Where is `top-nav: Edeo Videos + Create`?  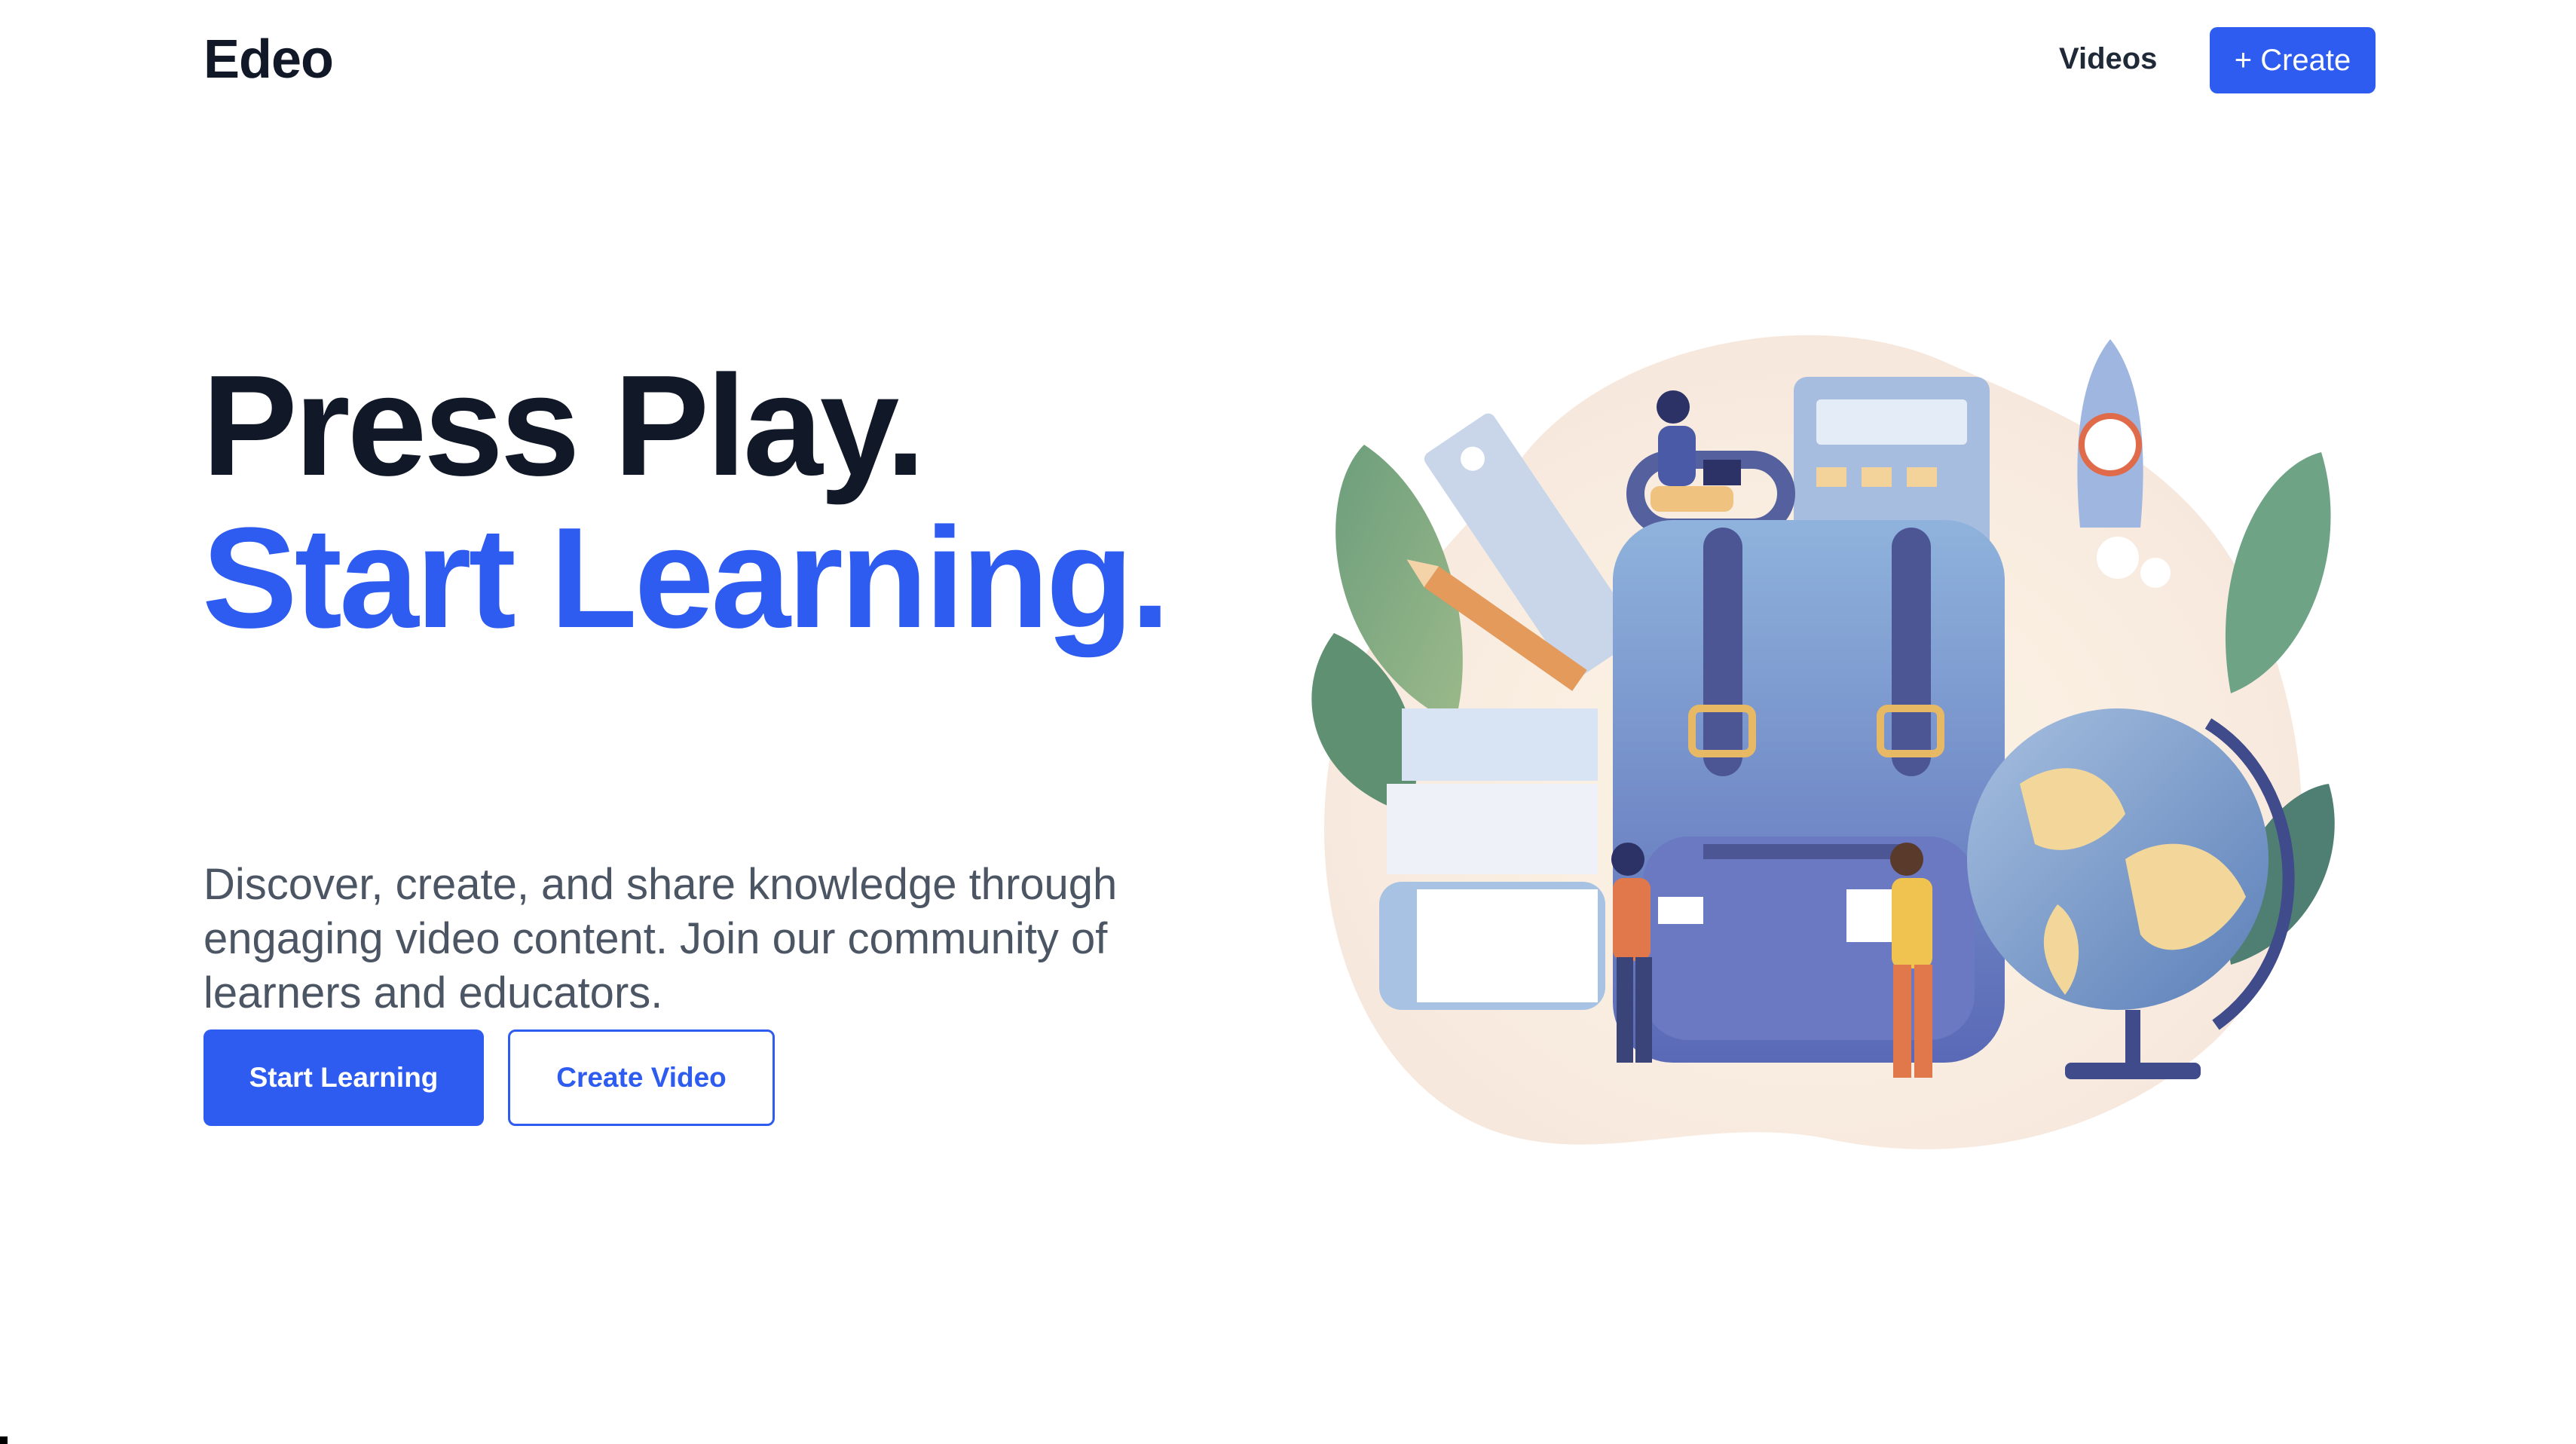 top-nav: Edeo Videos + Create is located at coordinates (1288, 60).